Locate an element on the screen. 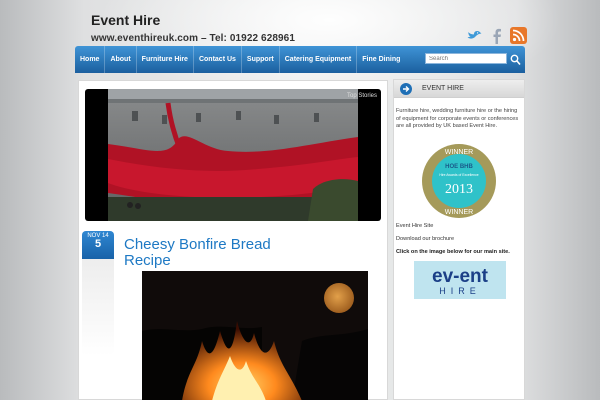 Image resolution: width=600 pixels, height=400 pixels. nav-furniture-hire: Furniture Hire is located at coordinates (165, 59).